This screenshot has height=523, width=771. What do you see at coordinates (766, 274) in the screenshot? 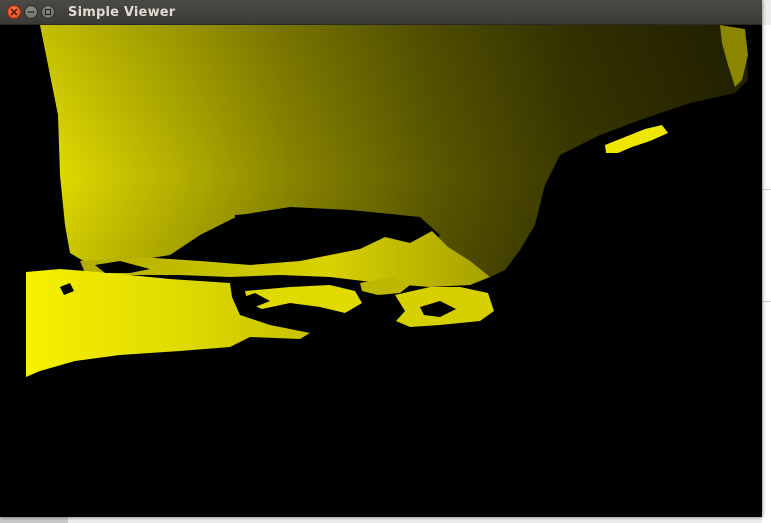
I see `background-window-edge` at bounding box center [766, 274].